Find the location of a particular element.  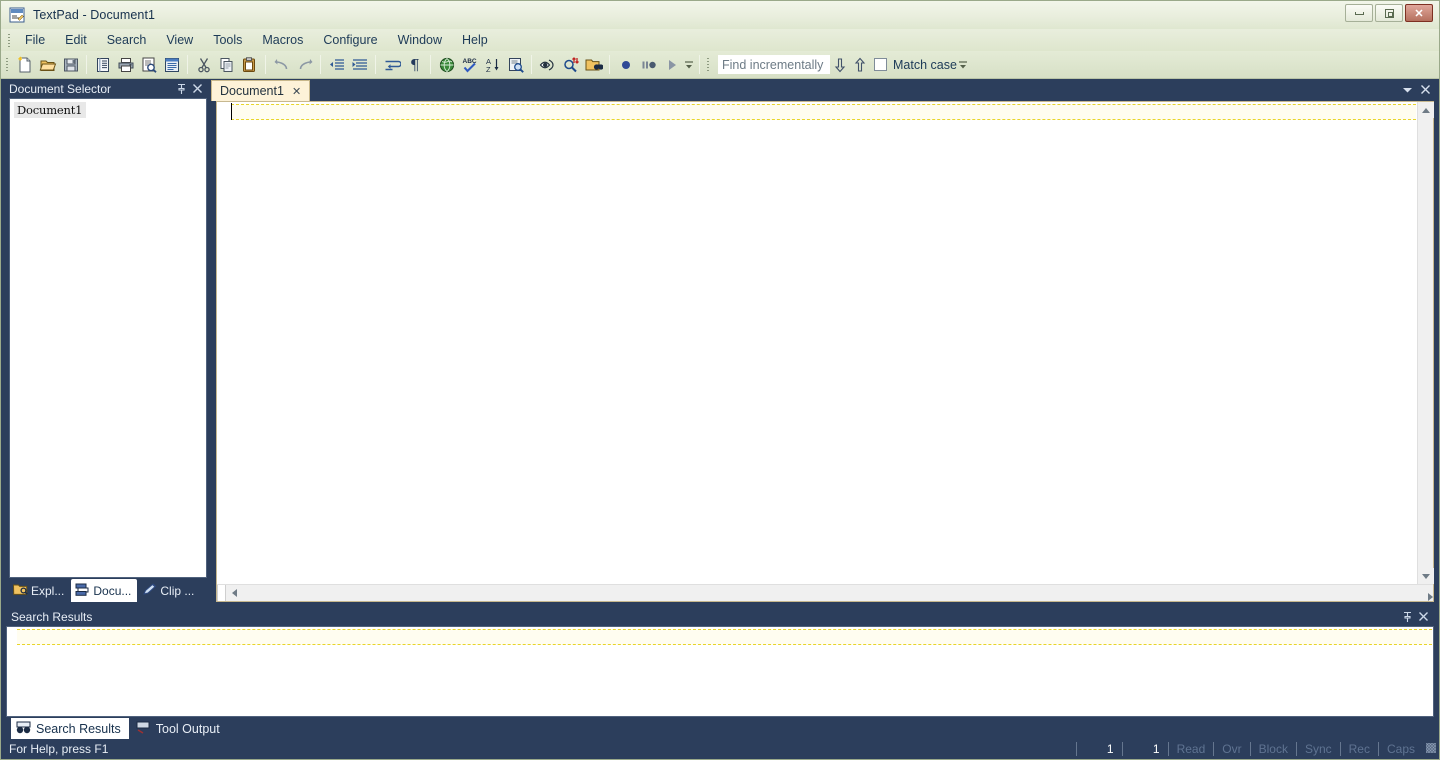

tab-search-results: Search Results is located at coordinates (70, 728).